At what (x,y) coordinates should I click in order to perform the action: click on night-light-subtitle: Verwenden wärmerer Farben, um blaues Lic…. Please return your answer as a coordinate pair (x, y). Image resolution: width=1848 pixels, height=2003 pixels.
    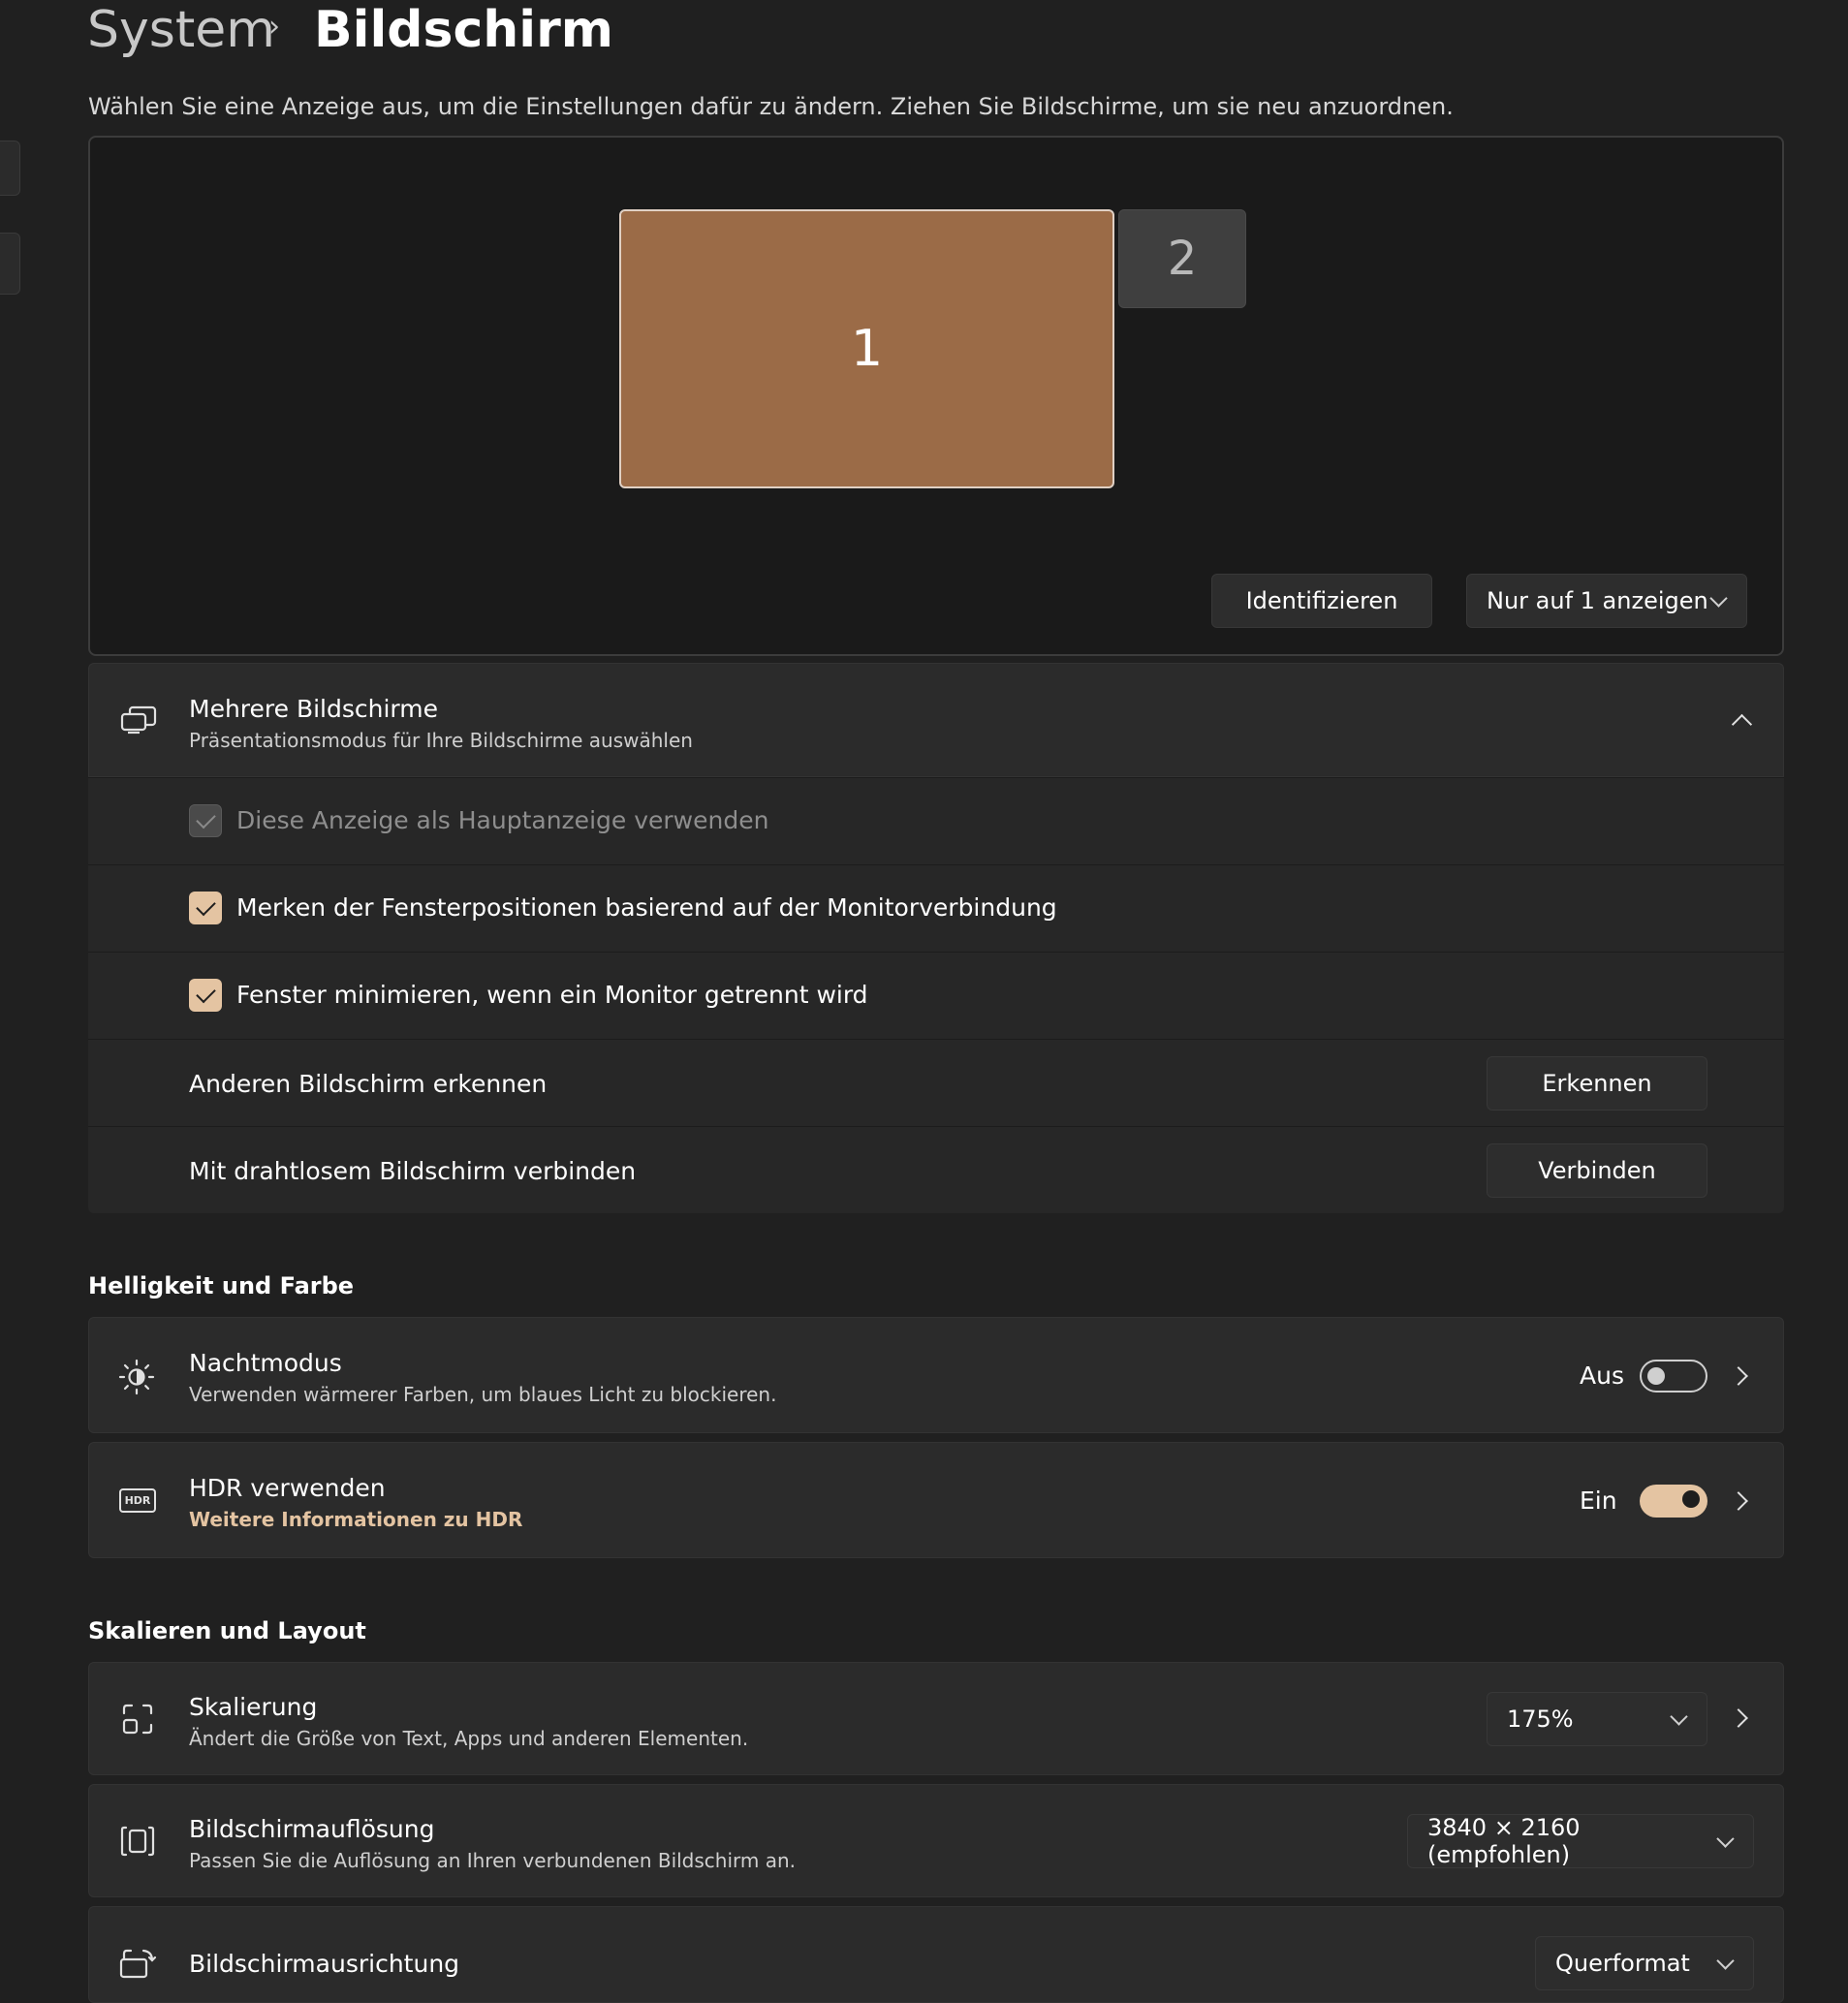
    Looking at the image, I should click on (483, 1394).